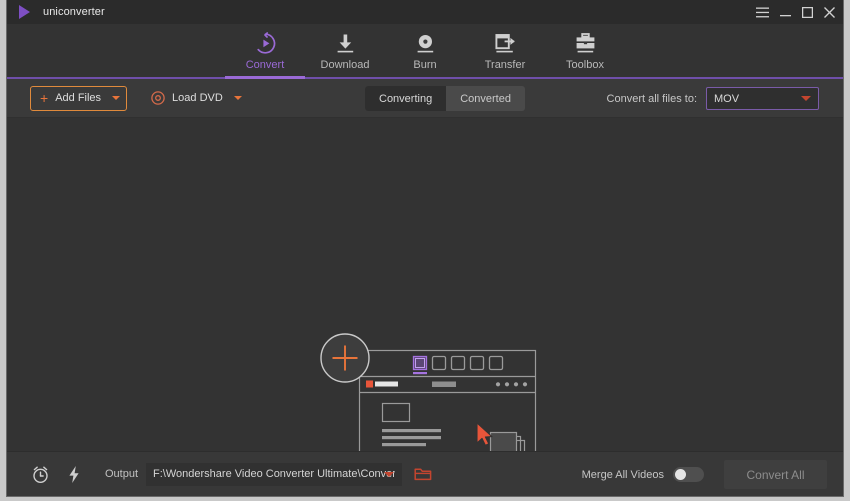 This screenshot has width=850, height=501. What do you see at coordinates (406, 98) in the screenshot?
I see `tab-converting: Converting` at bounding box center [406, 98].